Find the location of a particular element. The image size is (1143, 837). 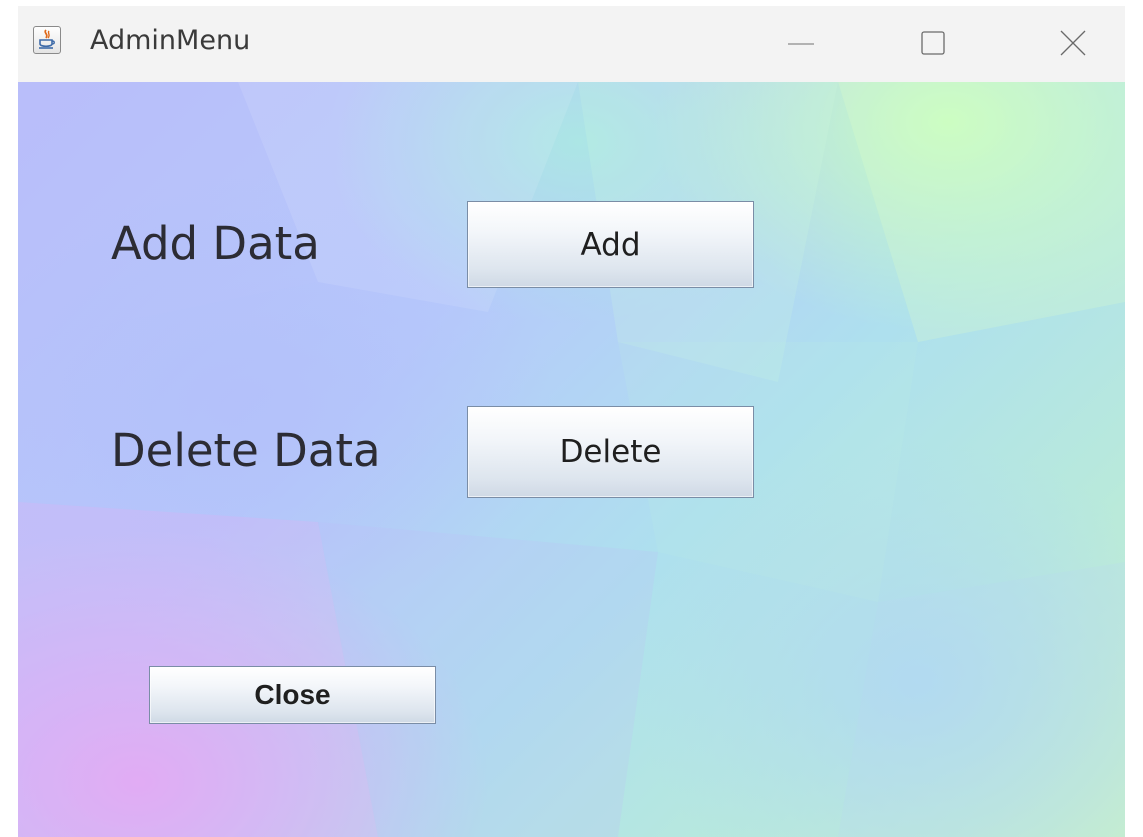

add-button: Add is located at coordinates (610, 244).